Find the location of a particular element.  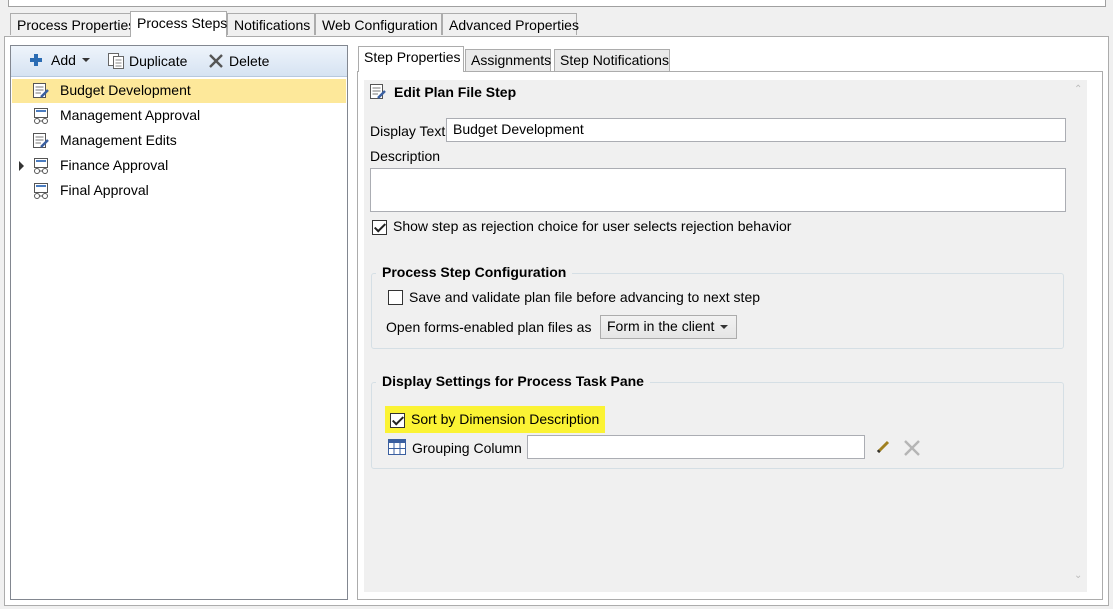

tab-label: Process Steps is located at coordinates (182, 23).